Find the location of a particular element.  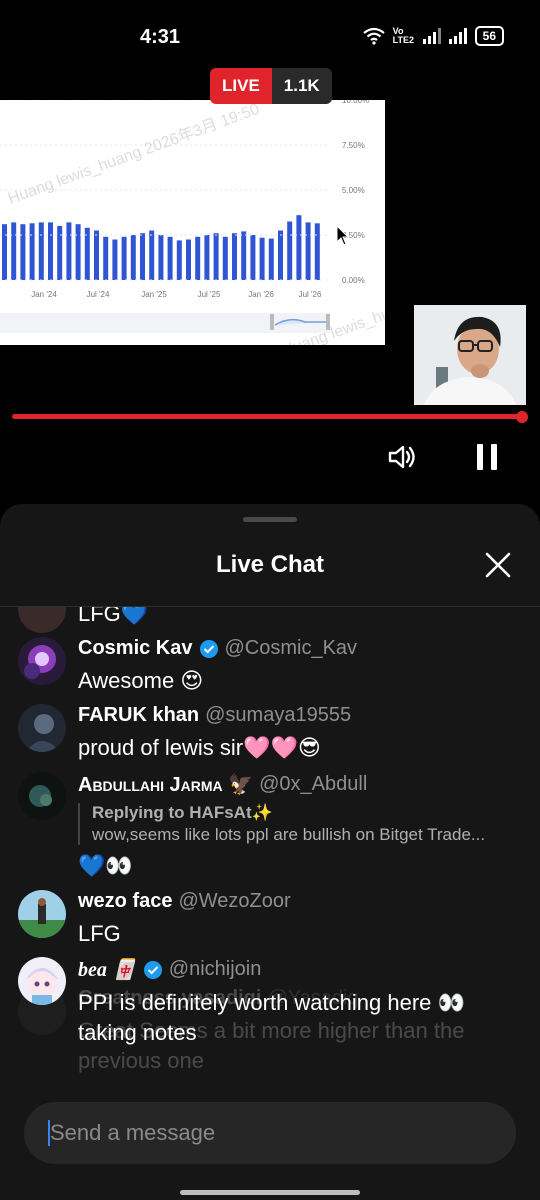

chat-message: Cosmic Kav @Cosmic_Kav Awesome 😍 is located at coordinates (273, 667).